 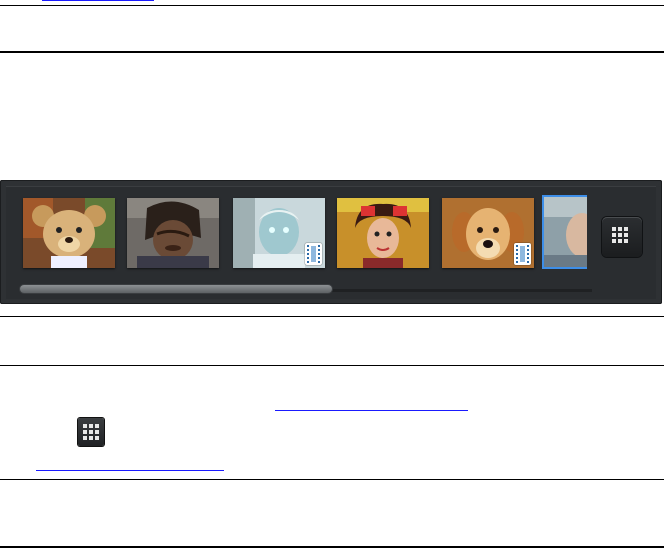 What do you see at coordinates (279, 233) in the screenshot?
I see `thumbnail-person-negative` at bounding box center [279, 233].